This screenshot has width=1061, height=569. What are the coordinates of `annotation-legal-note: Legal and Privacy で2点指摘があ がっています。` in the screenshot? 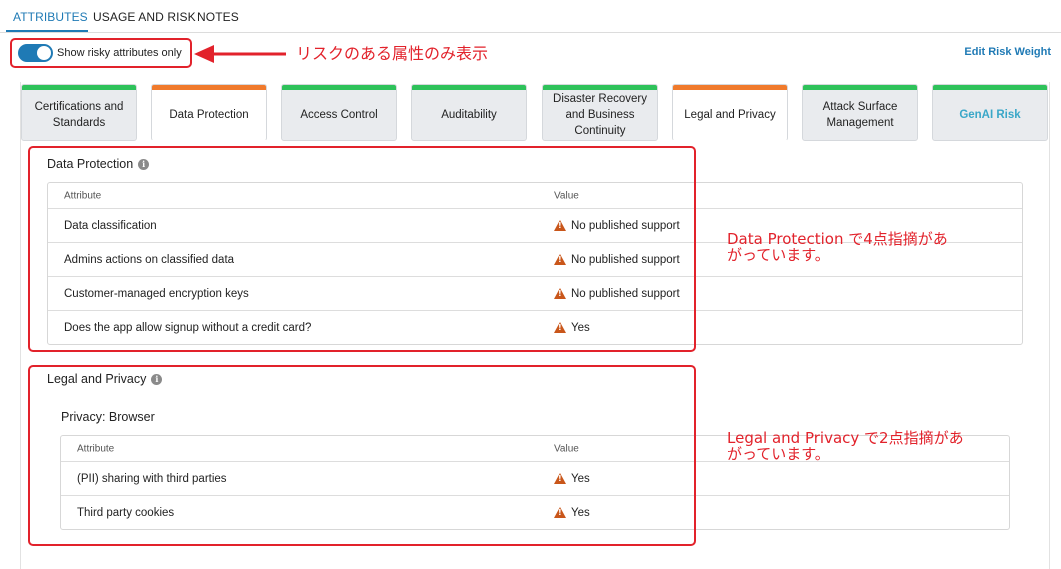 It's located at (845, 446).